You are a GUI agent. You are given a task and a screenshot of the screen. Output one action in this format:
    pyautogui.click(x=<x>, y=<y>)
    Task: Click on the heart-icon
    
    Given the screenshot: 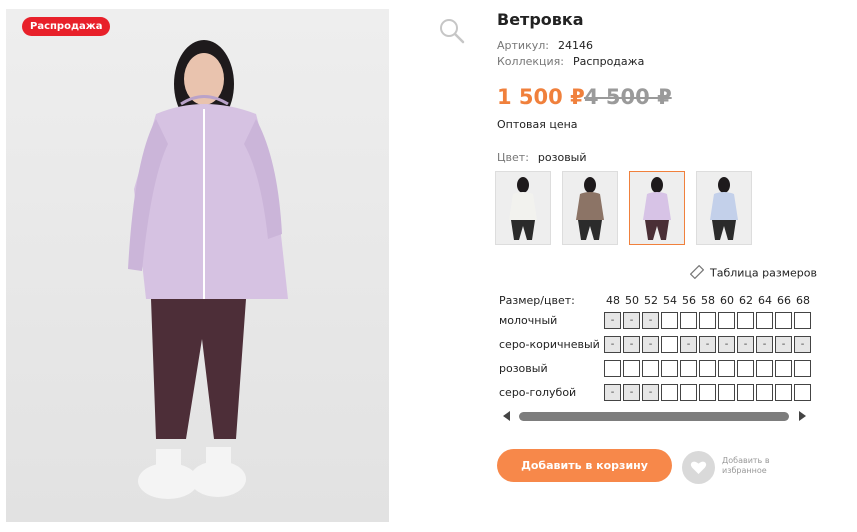 What is the action you would take?
    pyautogui.click(x=698, y=467)
    